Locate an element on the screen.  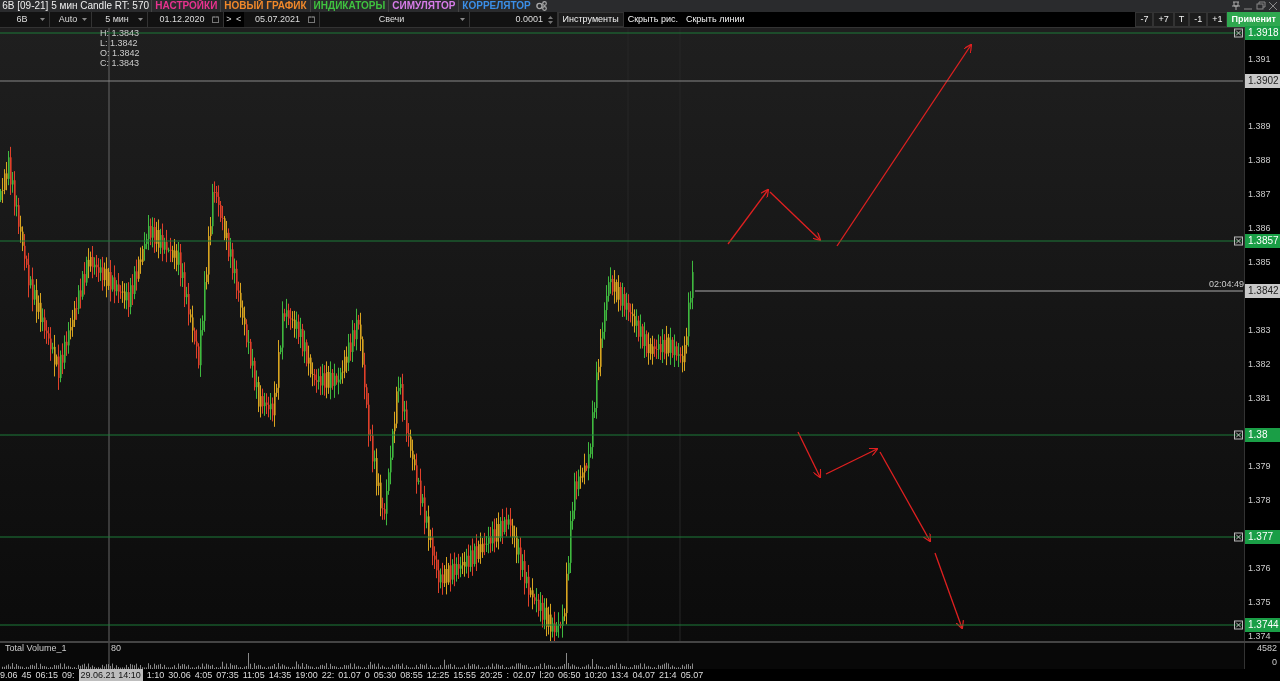
price-level-label: 1.377 is located at coordinates (1262, 537).